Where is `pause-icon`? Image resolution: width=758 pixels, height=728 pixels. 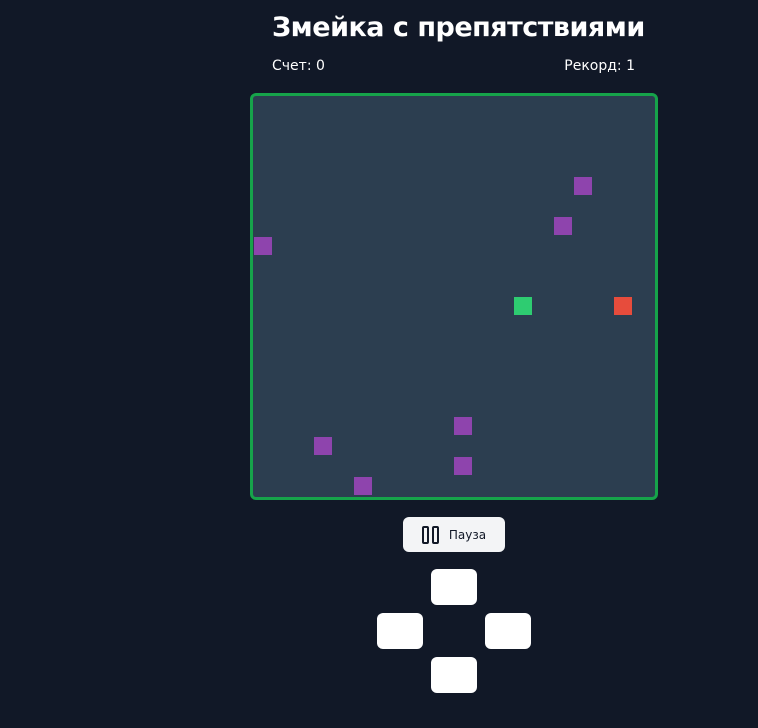
pause-icon is located at coordinates (430, 534).